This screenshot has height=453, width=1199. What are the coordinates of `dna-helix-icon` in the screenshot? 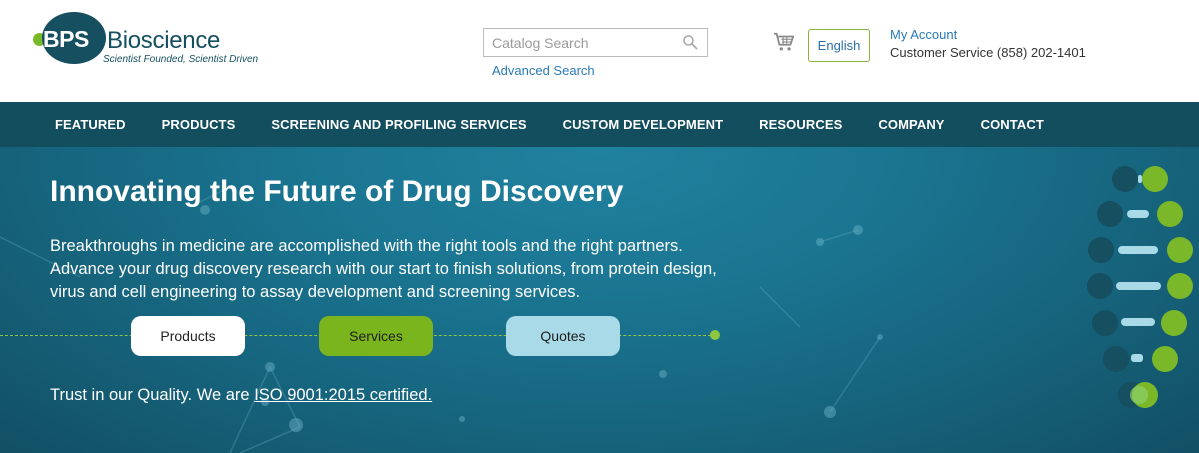 It's located at (1140, 287).